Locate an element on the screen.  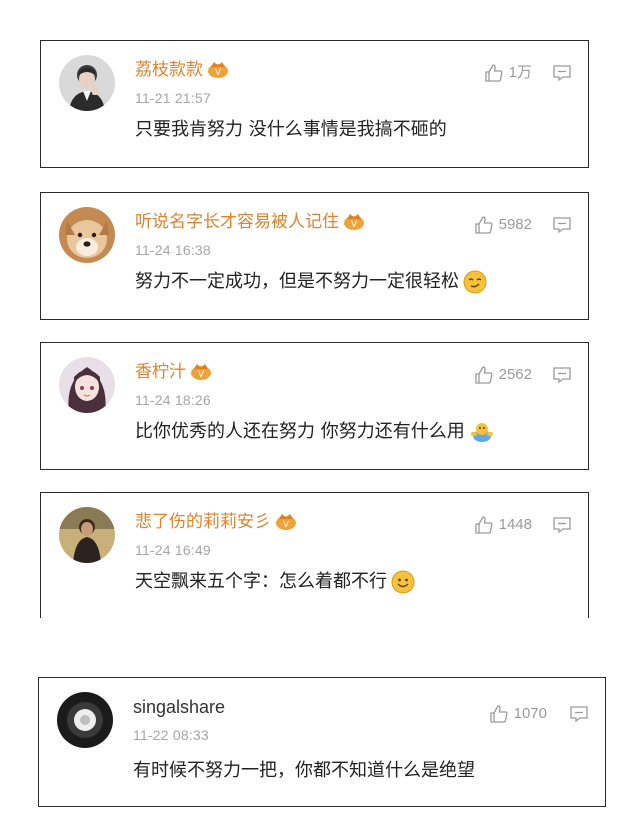
like-count: 1070 is located at coordinates (530, 713).